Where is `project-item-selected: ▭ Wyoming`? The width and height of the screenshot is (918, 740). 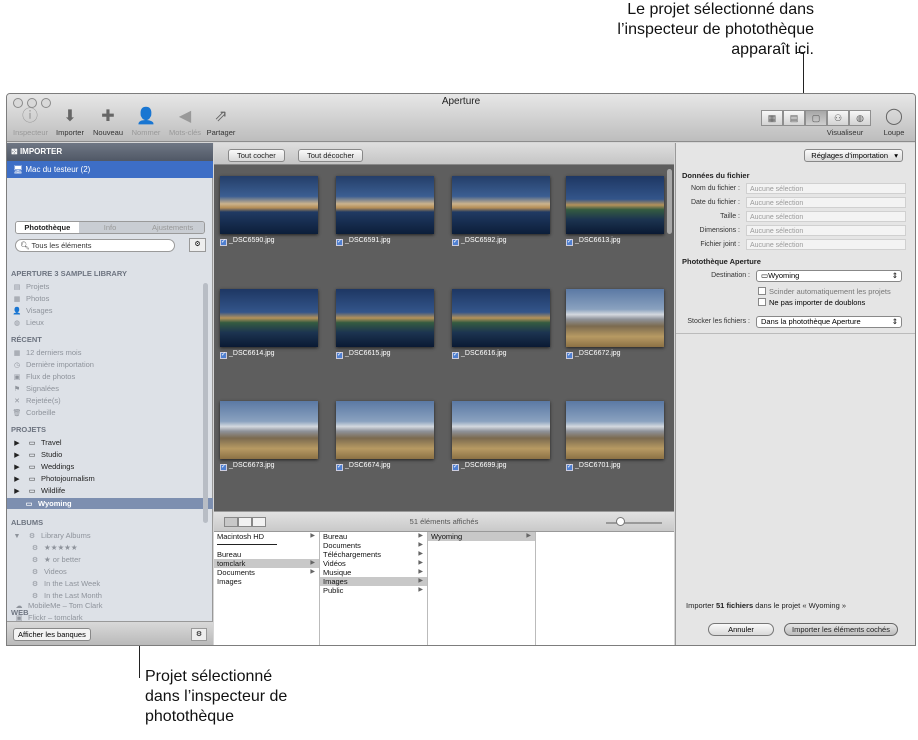
project-item-selected: ▭ Wyoming is located at coordinates (110, 503).